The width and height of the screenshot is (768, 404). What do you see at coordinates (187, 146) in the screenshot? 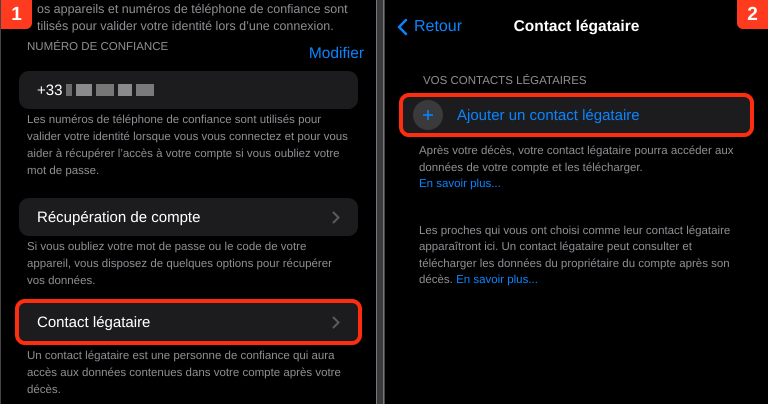
I see `phone-note: Les numéros de téléphone de confiance sont utilisés pour valider votre identité lorsque vous vous connectez et pour vous aider à récupérer l’accès à votre compte si vous oubliez votre mot de passe.` at bounding box center [187, 146].